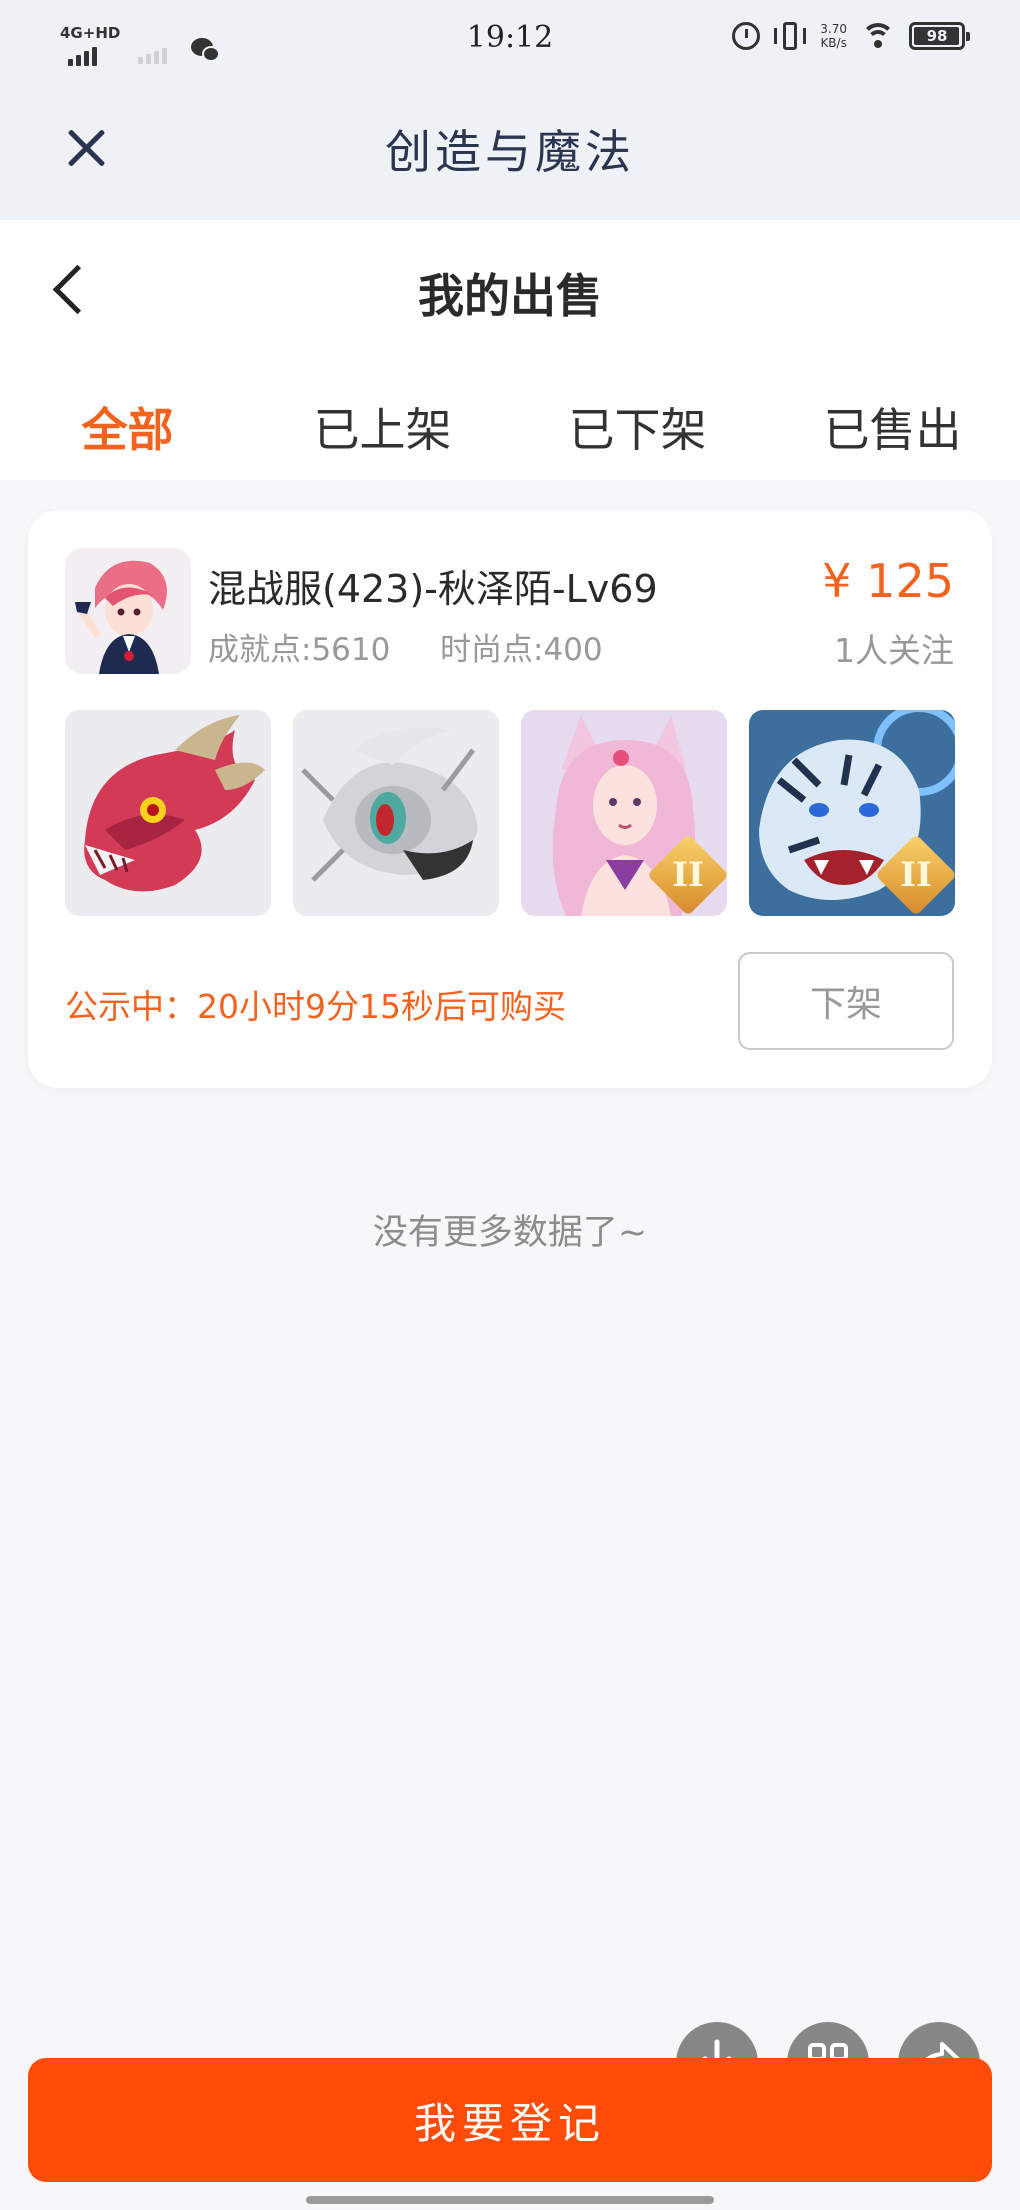 The width and height of the screenshot is (1020, 2210). Describe the element at coordinates (433, 589) in the screenshot. I see `listing-title: 混战服(423)-秋泽陌-Lv69` at that location.